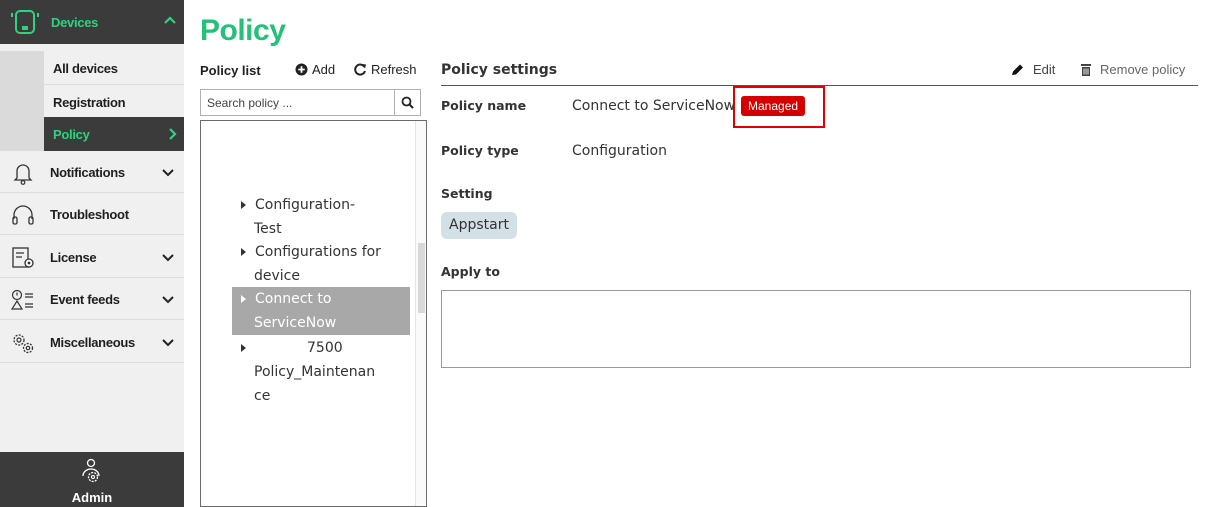 Image resolution: width=1213 pixels, height=507 pixels. Describe the element at coordinates (484, 105) in the screenshot. I see `policy-name-label: Policy name` at that location.